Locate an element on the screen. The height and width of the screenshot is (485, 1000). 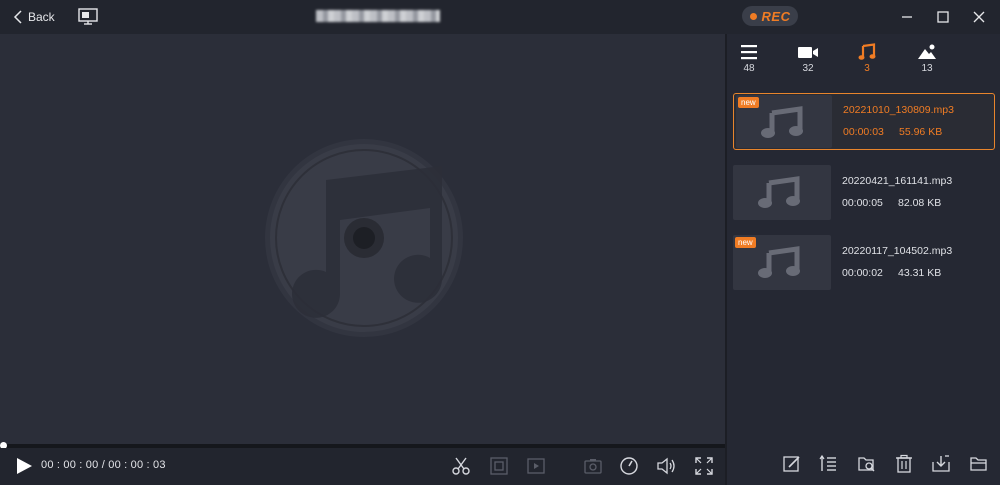
item-duration: 00:00:03 is located at coordinates (863, 132).